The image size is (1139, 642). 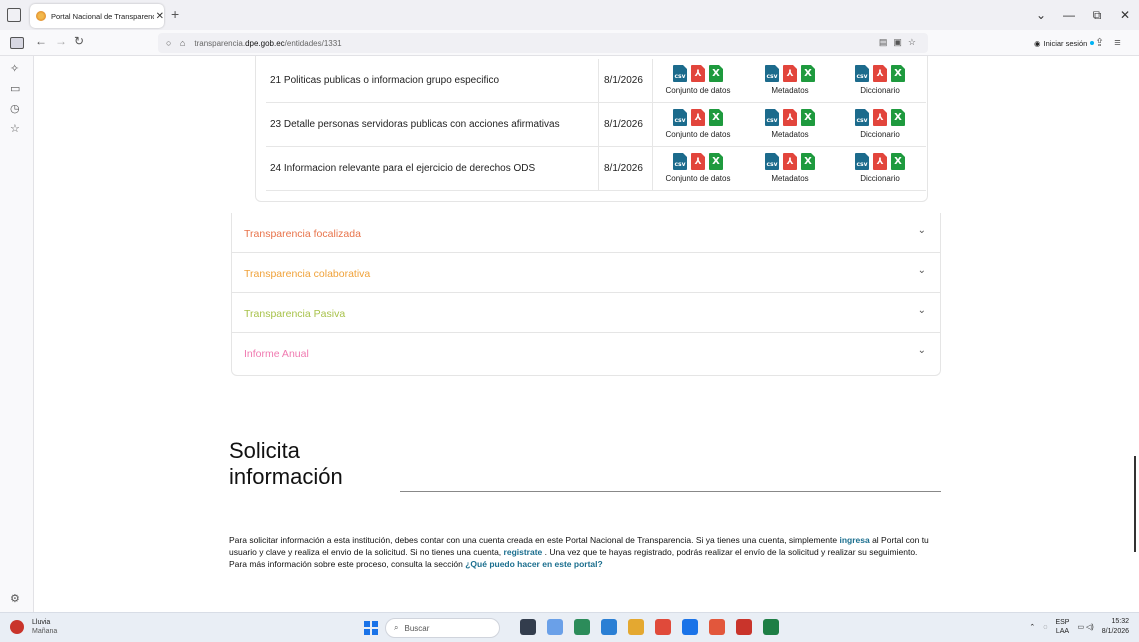 What do you see at coordinates (307, 274) in the screenshot?
I see `accordion-title: Transparencia colaborativa` at bounding box center [307, 274].